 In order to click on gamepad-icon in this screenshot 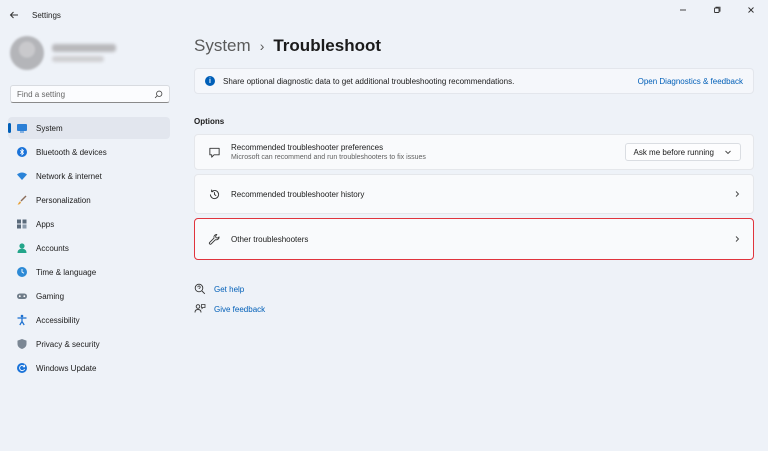, I will do `click(22, 296)`.